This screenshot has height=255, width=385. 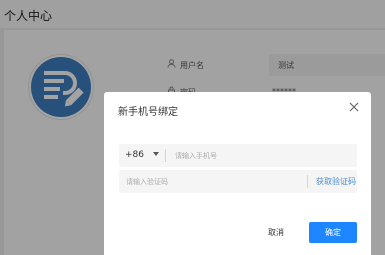 I want to click on close-icon, so click(x=354, y=107).